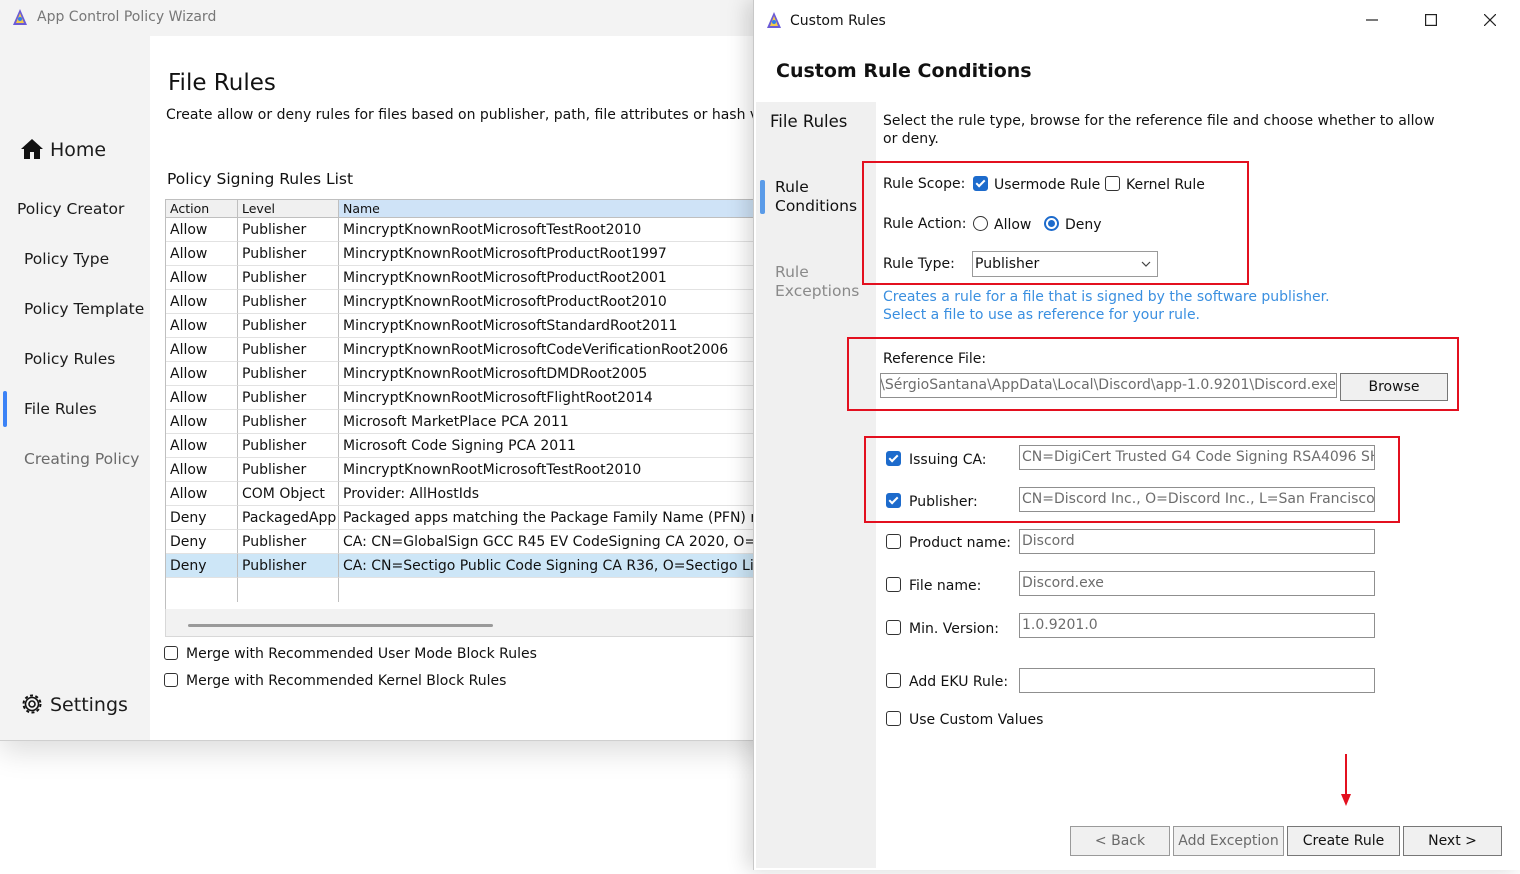 Image resolution: width=1520 pixels, height=874 pixels. Describe the element at coordinates (171, 680) in the screenshot. I see `merge-kernel-box` at that location.